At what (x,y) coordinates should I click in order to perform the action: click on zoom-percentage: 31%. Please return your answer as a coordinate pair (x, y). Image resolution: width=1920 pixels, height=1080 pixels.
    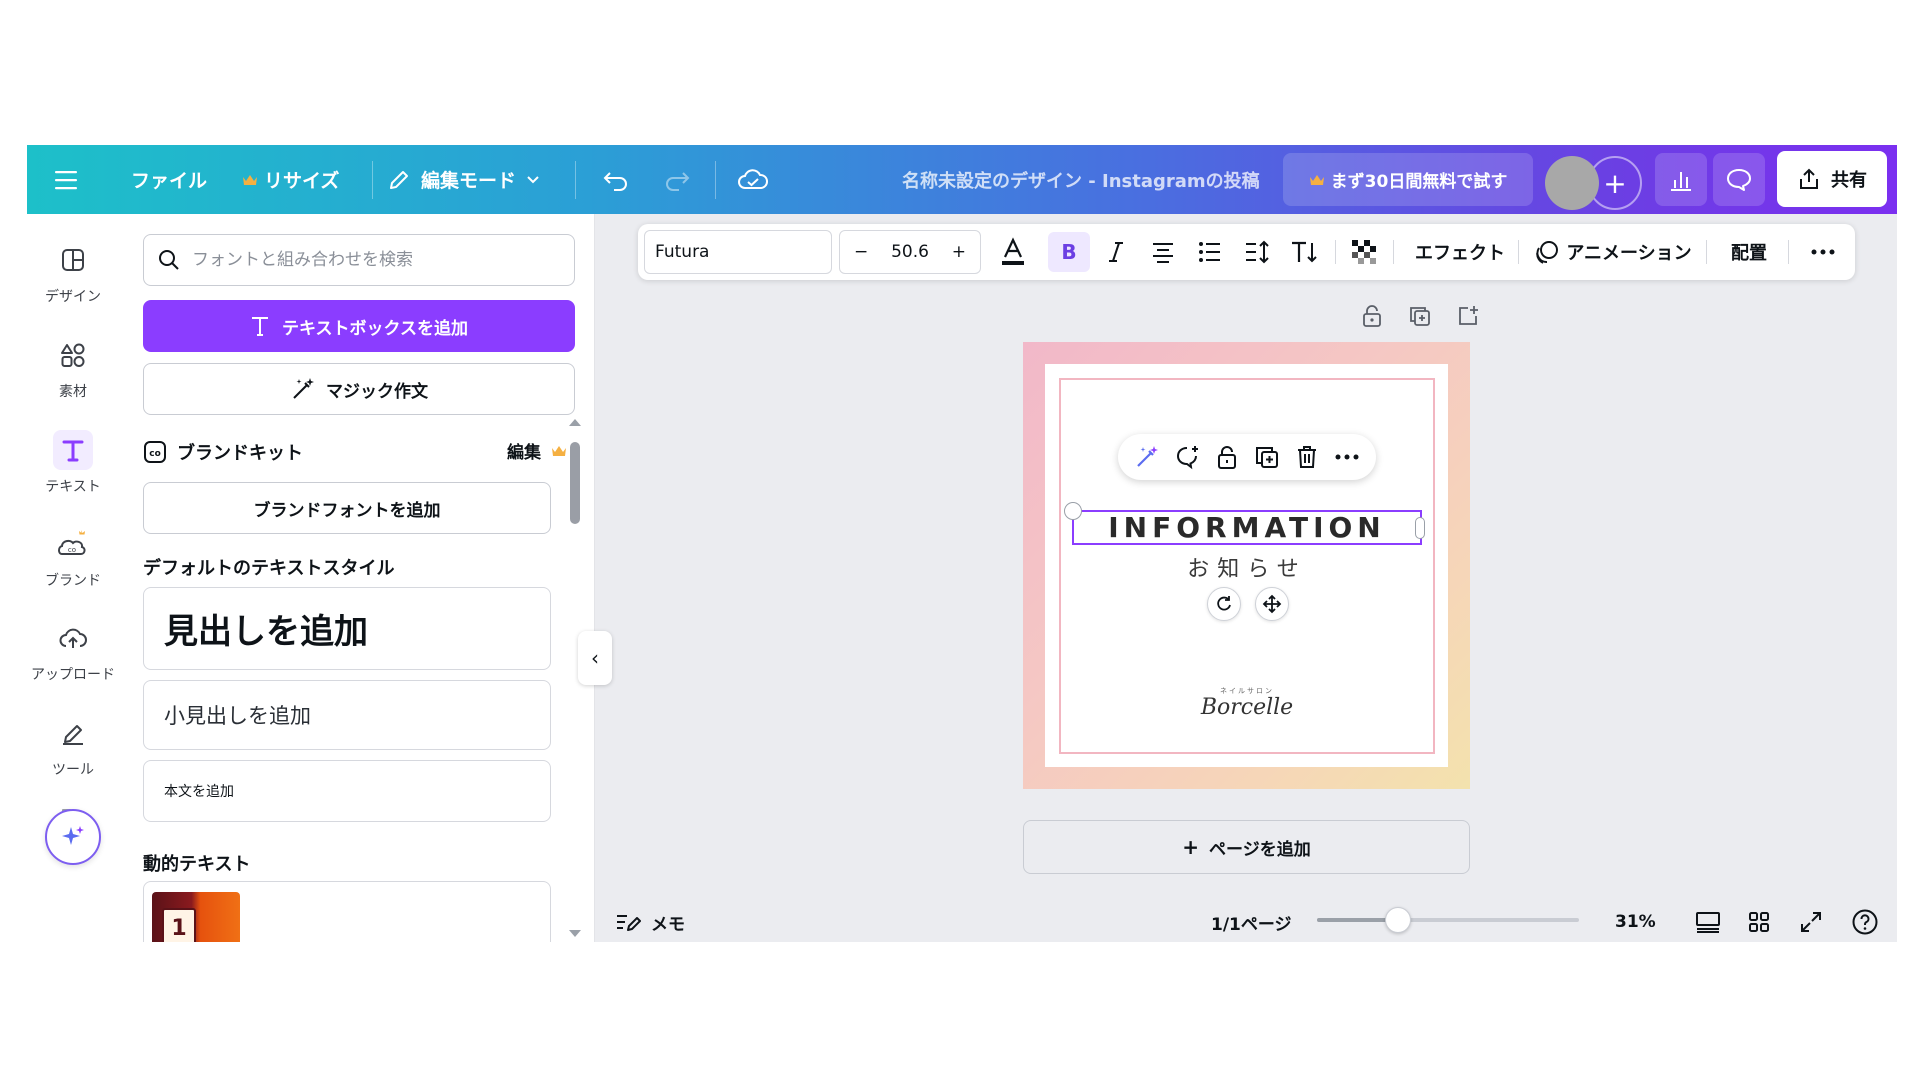
    Looking at the image, I should click on (1635, 922).